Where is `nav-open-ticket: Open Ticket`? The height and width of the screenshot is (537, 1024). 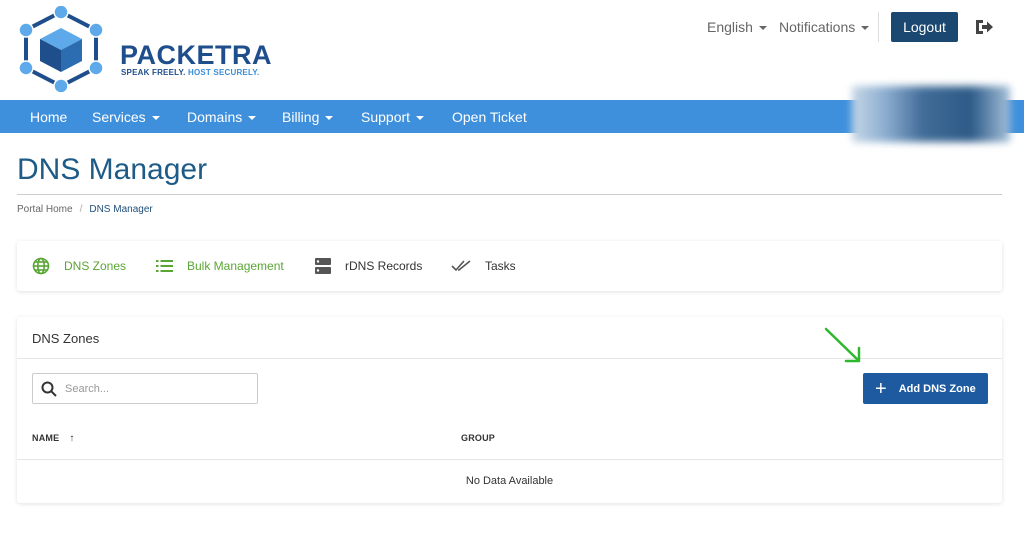 nav-open-ticket: Open Ticket is located at coordinates (489, 117).